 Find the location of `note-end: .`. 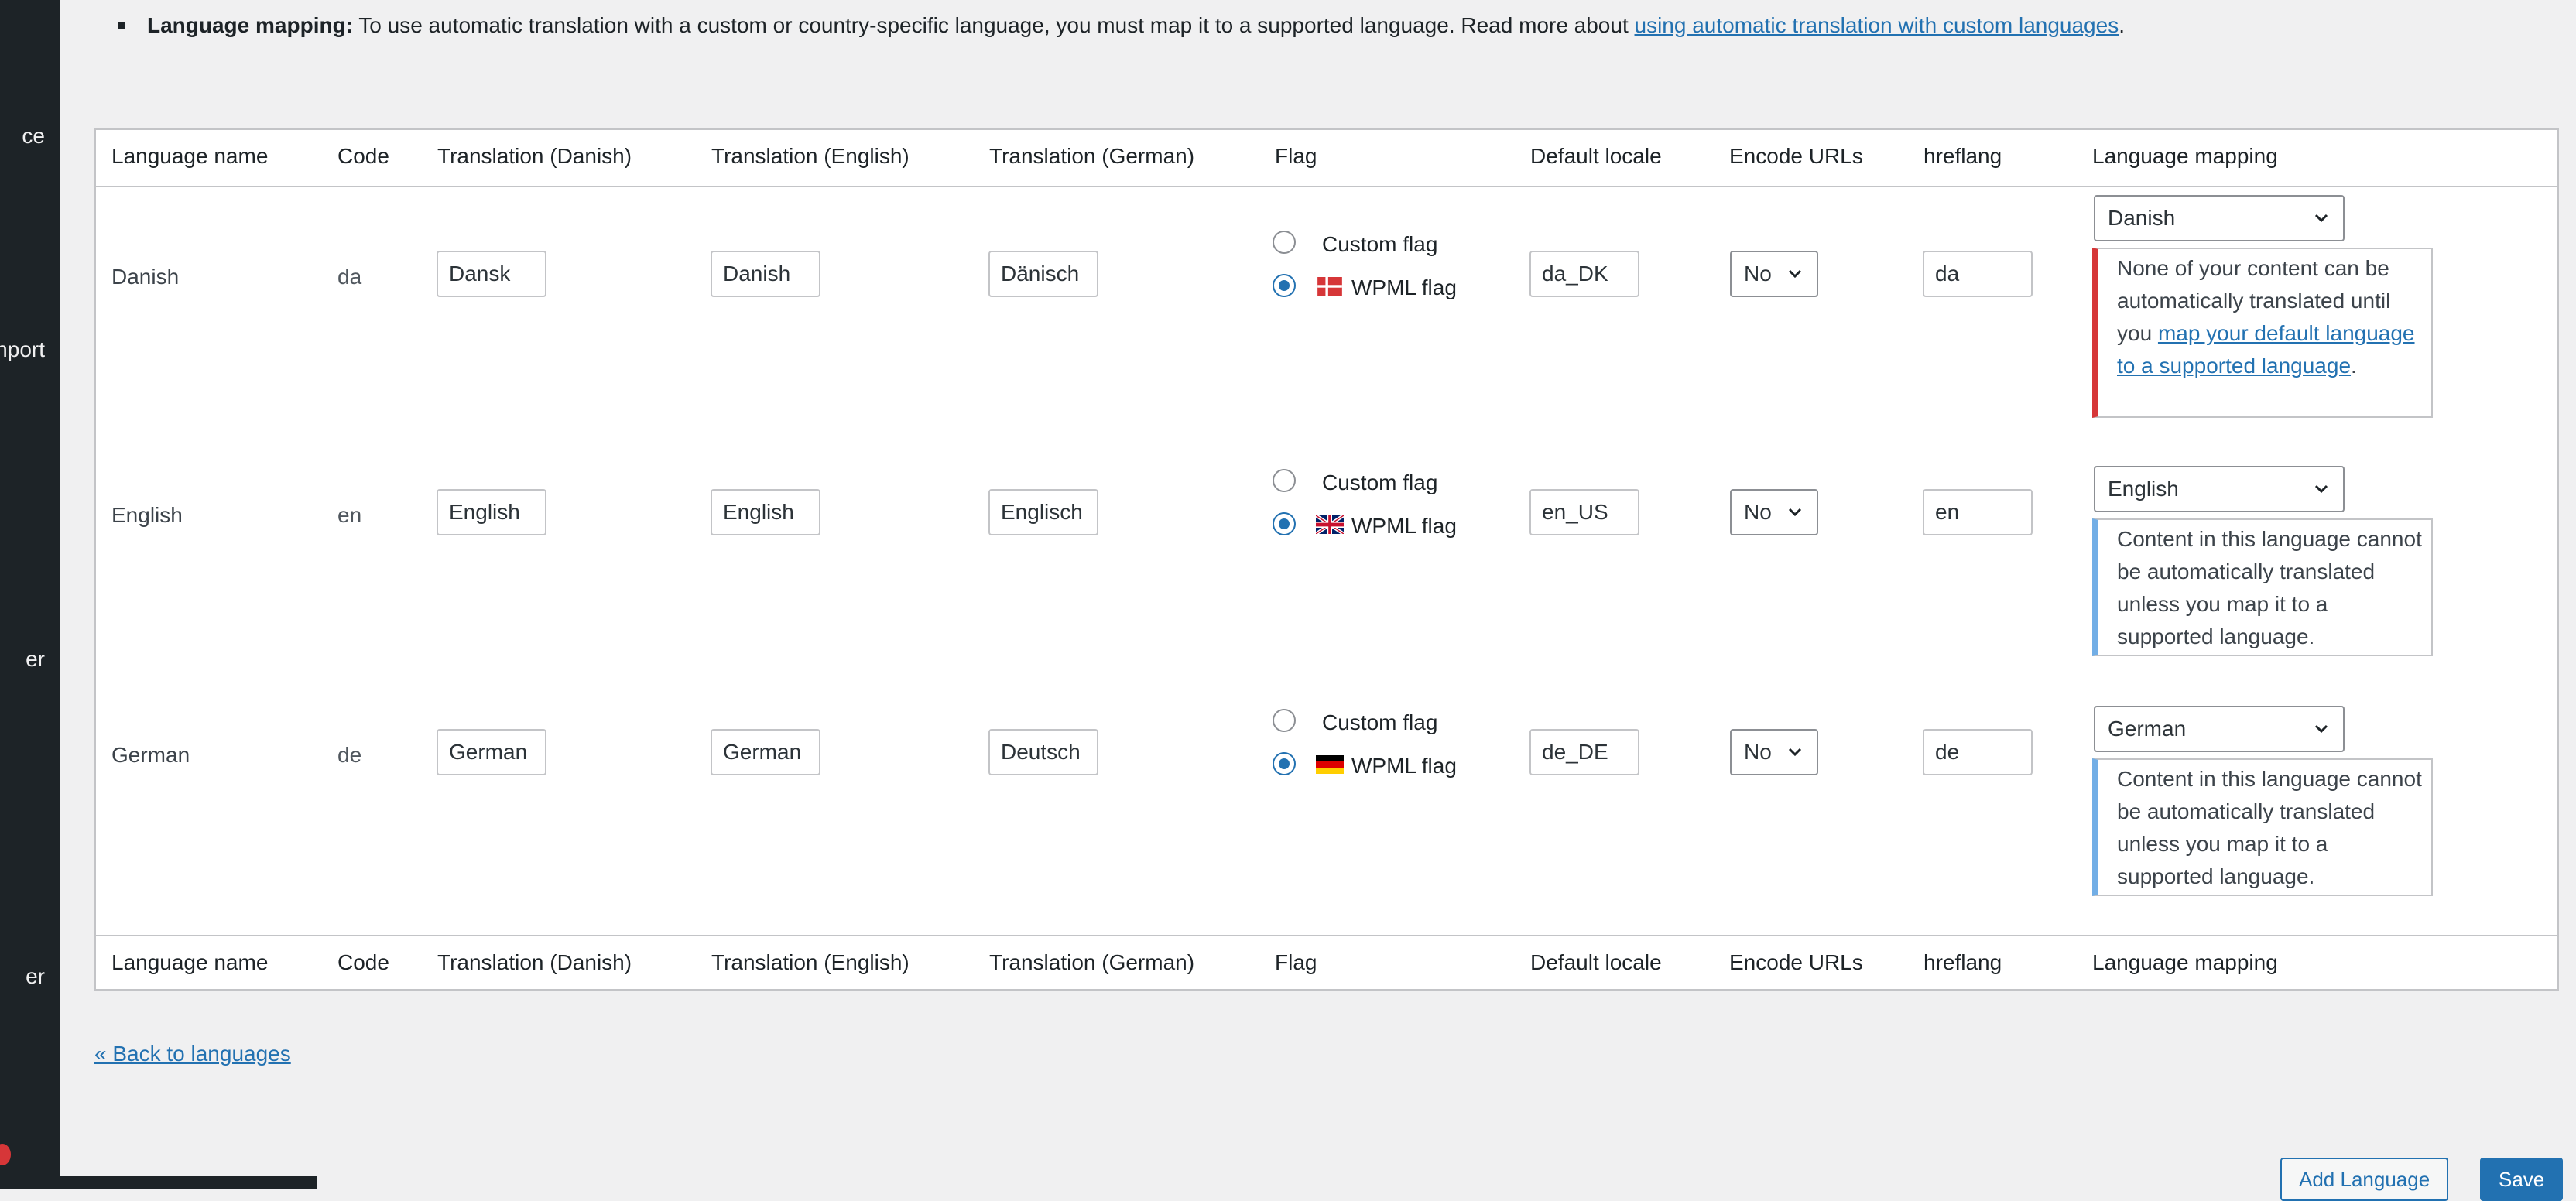

note-end: . is located at coordinates (2122, 25).